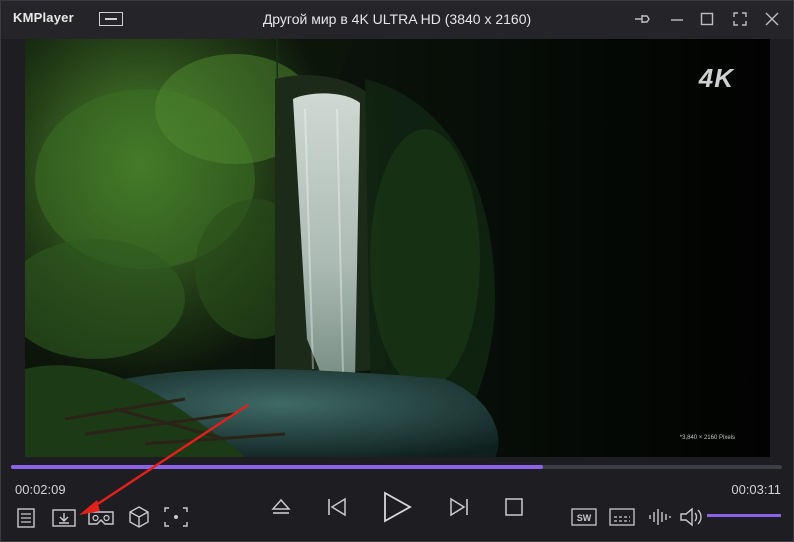  What do you see at coordinates (691, 517) in the screenshot?
I see `volume-icon` at bounding box center [691, 517].